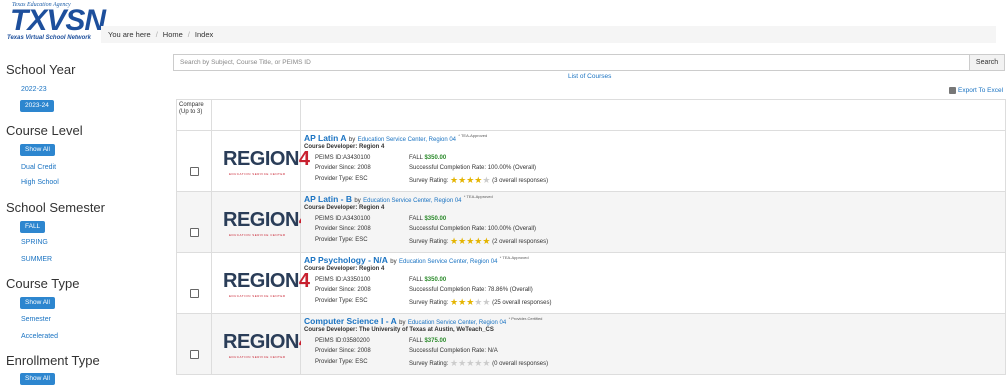  What do you see at coordinates (37, 150) in the screenshot?
I see `course-level-show-all-button: Show All` at bounding box center [37, 150].